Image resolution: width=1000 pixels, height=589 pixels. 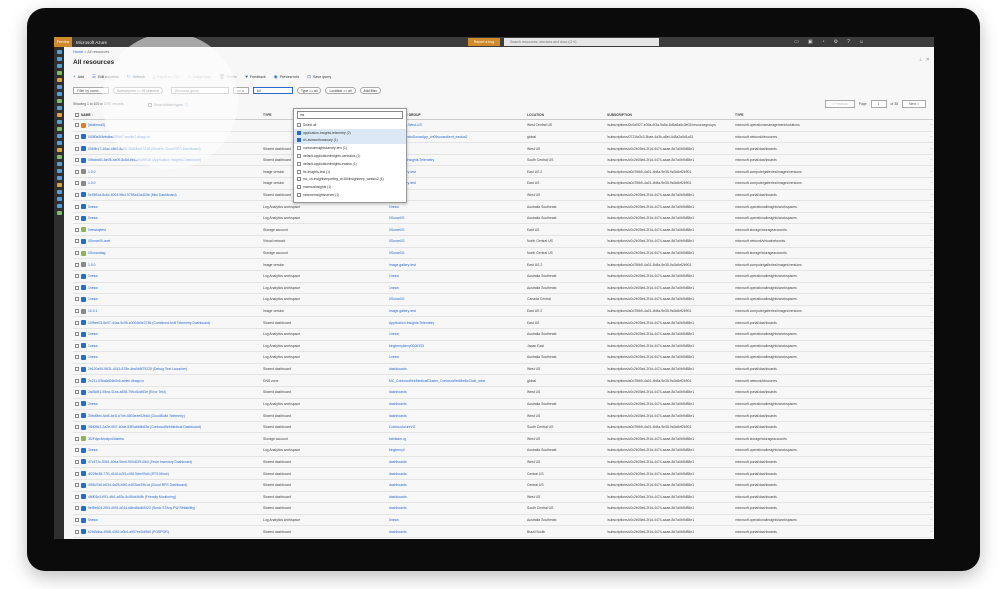 What do you see at coordinates (458, 207) in the screenshot?
I see `resource-group-link: 0nesw` at bounding box center [458, 207].